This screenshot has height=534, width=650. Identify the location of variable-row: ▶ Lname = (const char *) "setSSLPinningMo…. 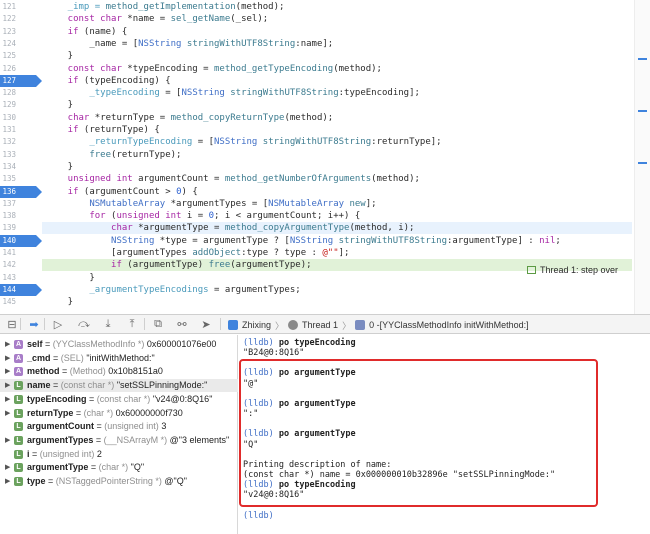
(119, 386).